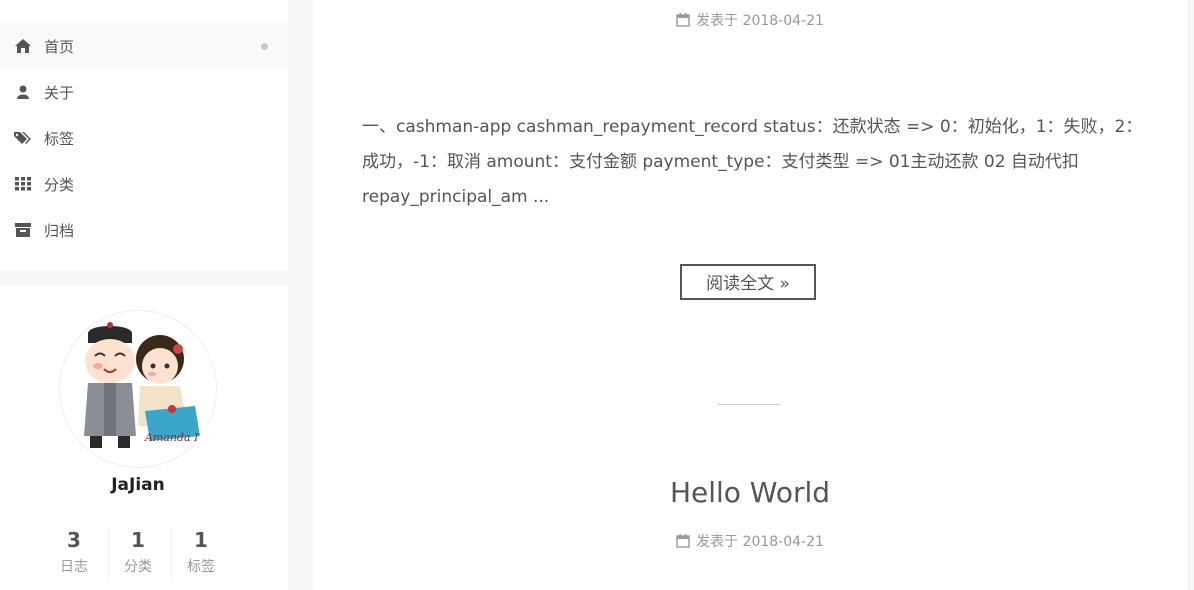 The height and width of the screenshot is (590, 1194). I want to click on menu-label-archives: 归档, so click(59, 230).